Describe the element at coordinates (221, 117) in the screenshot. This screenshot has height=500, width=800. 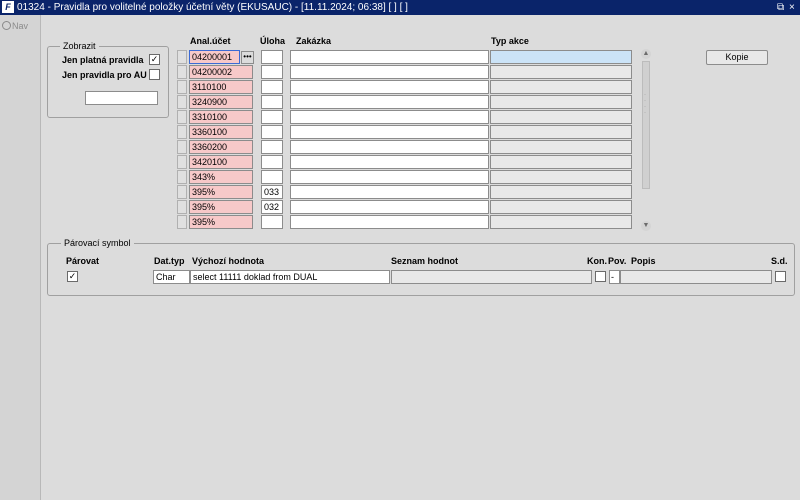
I see `anal-ucet-field: 3310100` at that location.